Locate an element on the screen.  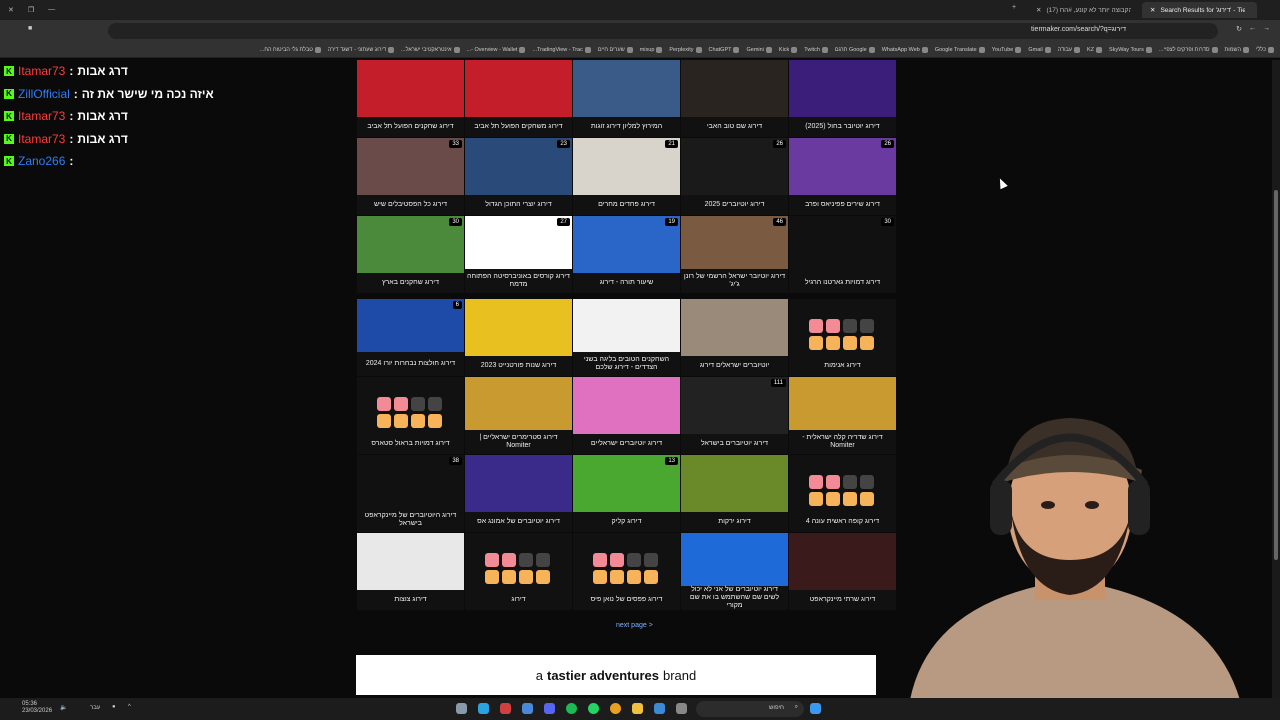
tierlist-card: 6 דירוג חולצות נבחרות יורו 2024 is located at coordinates (410, 337).